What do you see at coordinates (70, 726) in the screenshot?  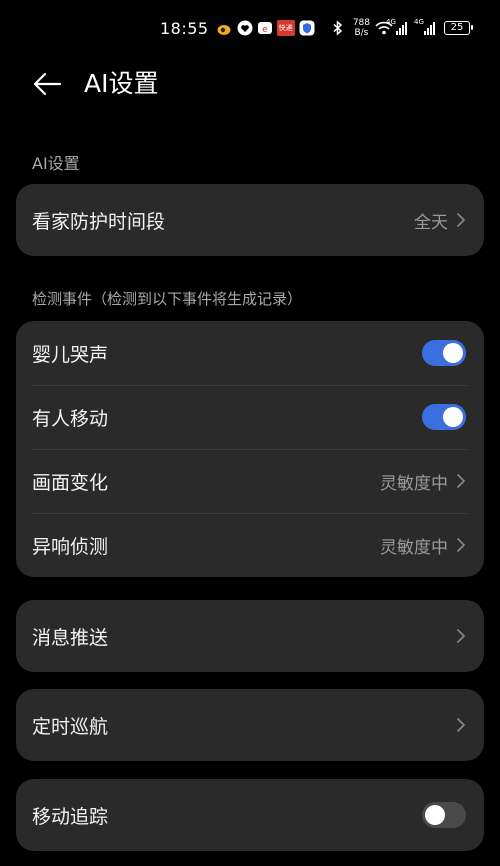 I see `timed-cruise-label: 定时巡航` at bounding box center [70, 726].